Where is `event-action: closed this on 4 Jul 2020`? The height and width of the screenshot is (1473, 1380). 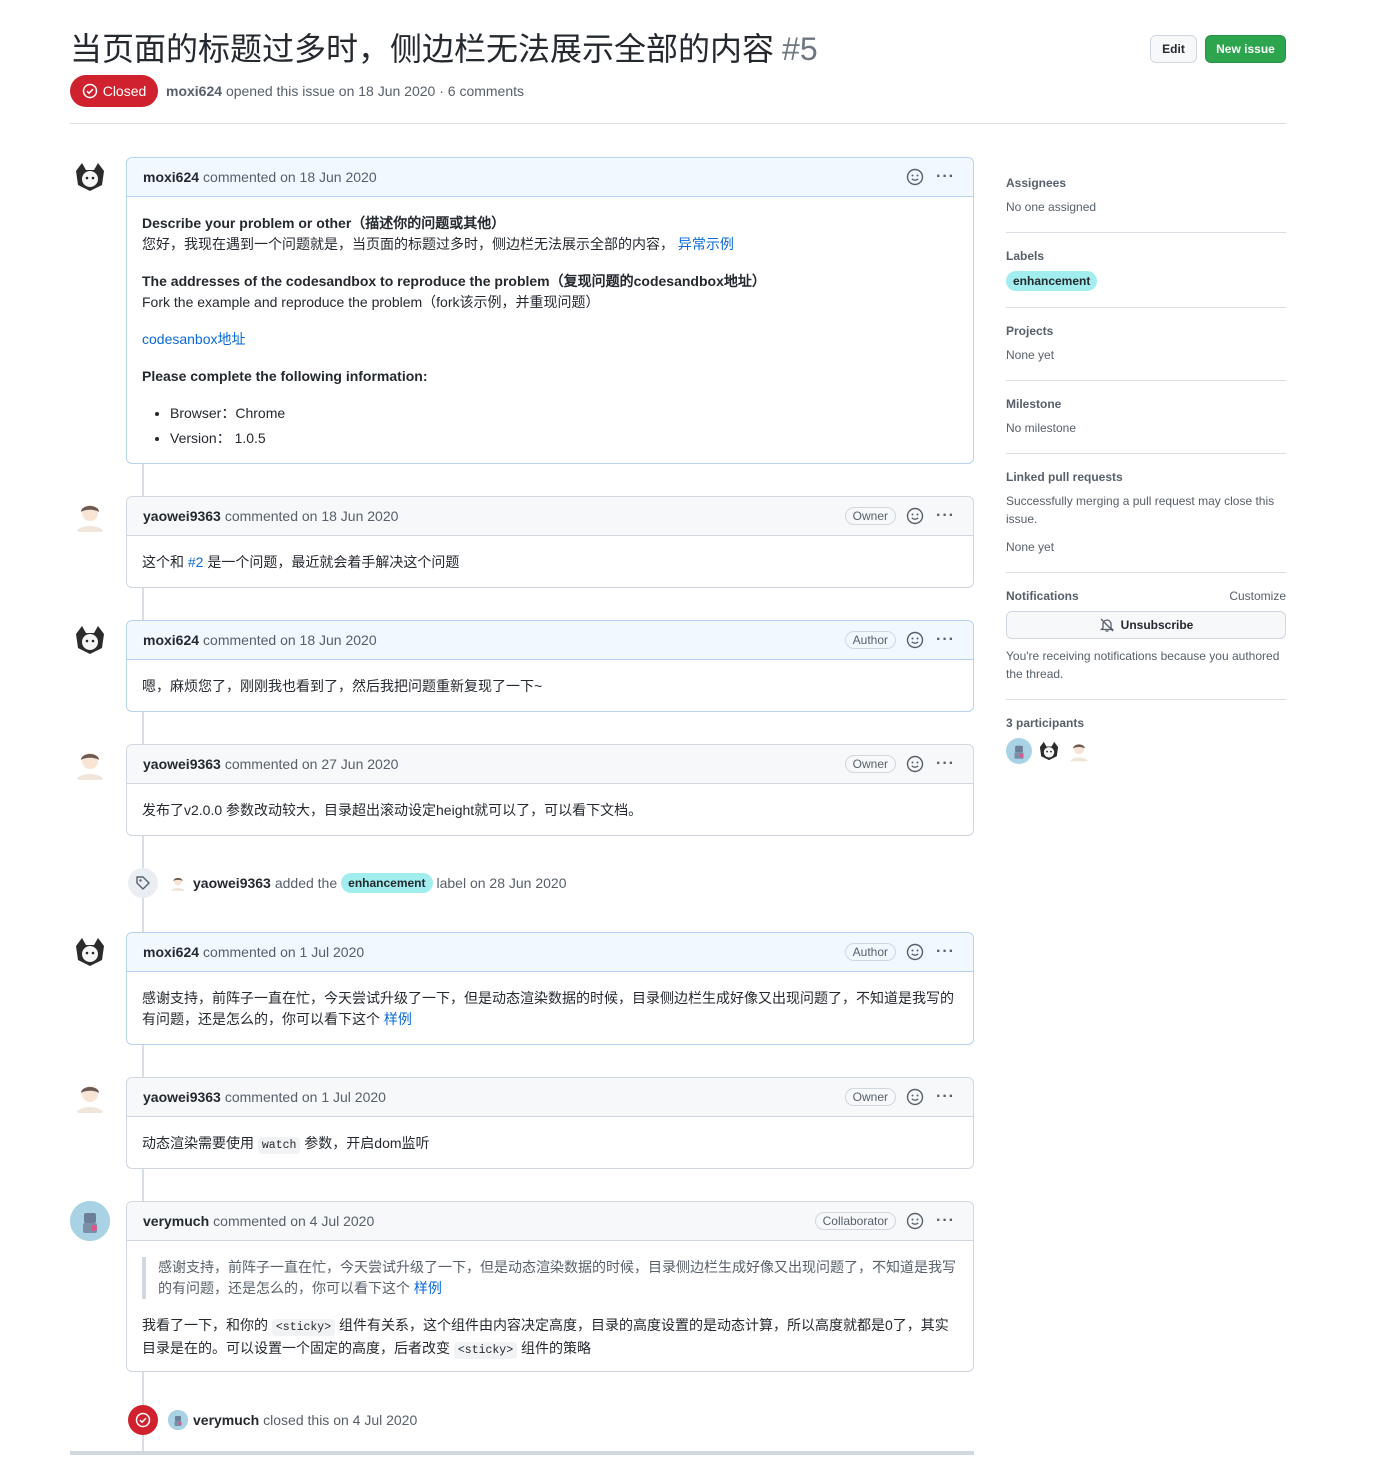
event-action: closed this on 4 Jul 2020 is located at coordinates (340, 1420).